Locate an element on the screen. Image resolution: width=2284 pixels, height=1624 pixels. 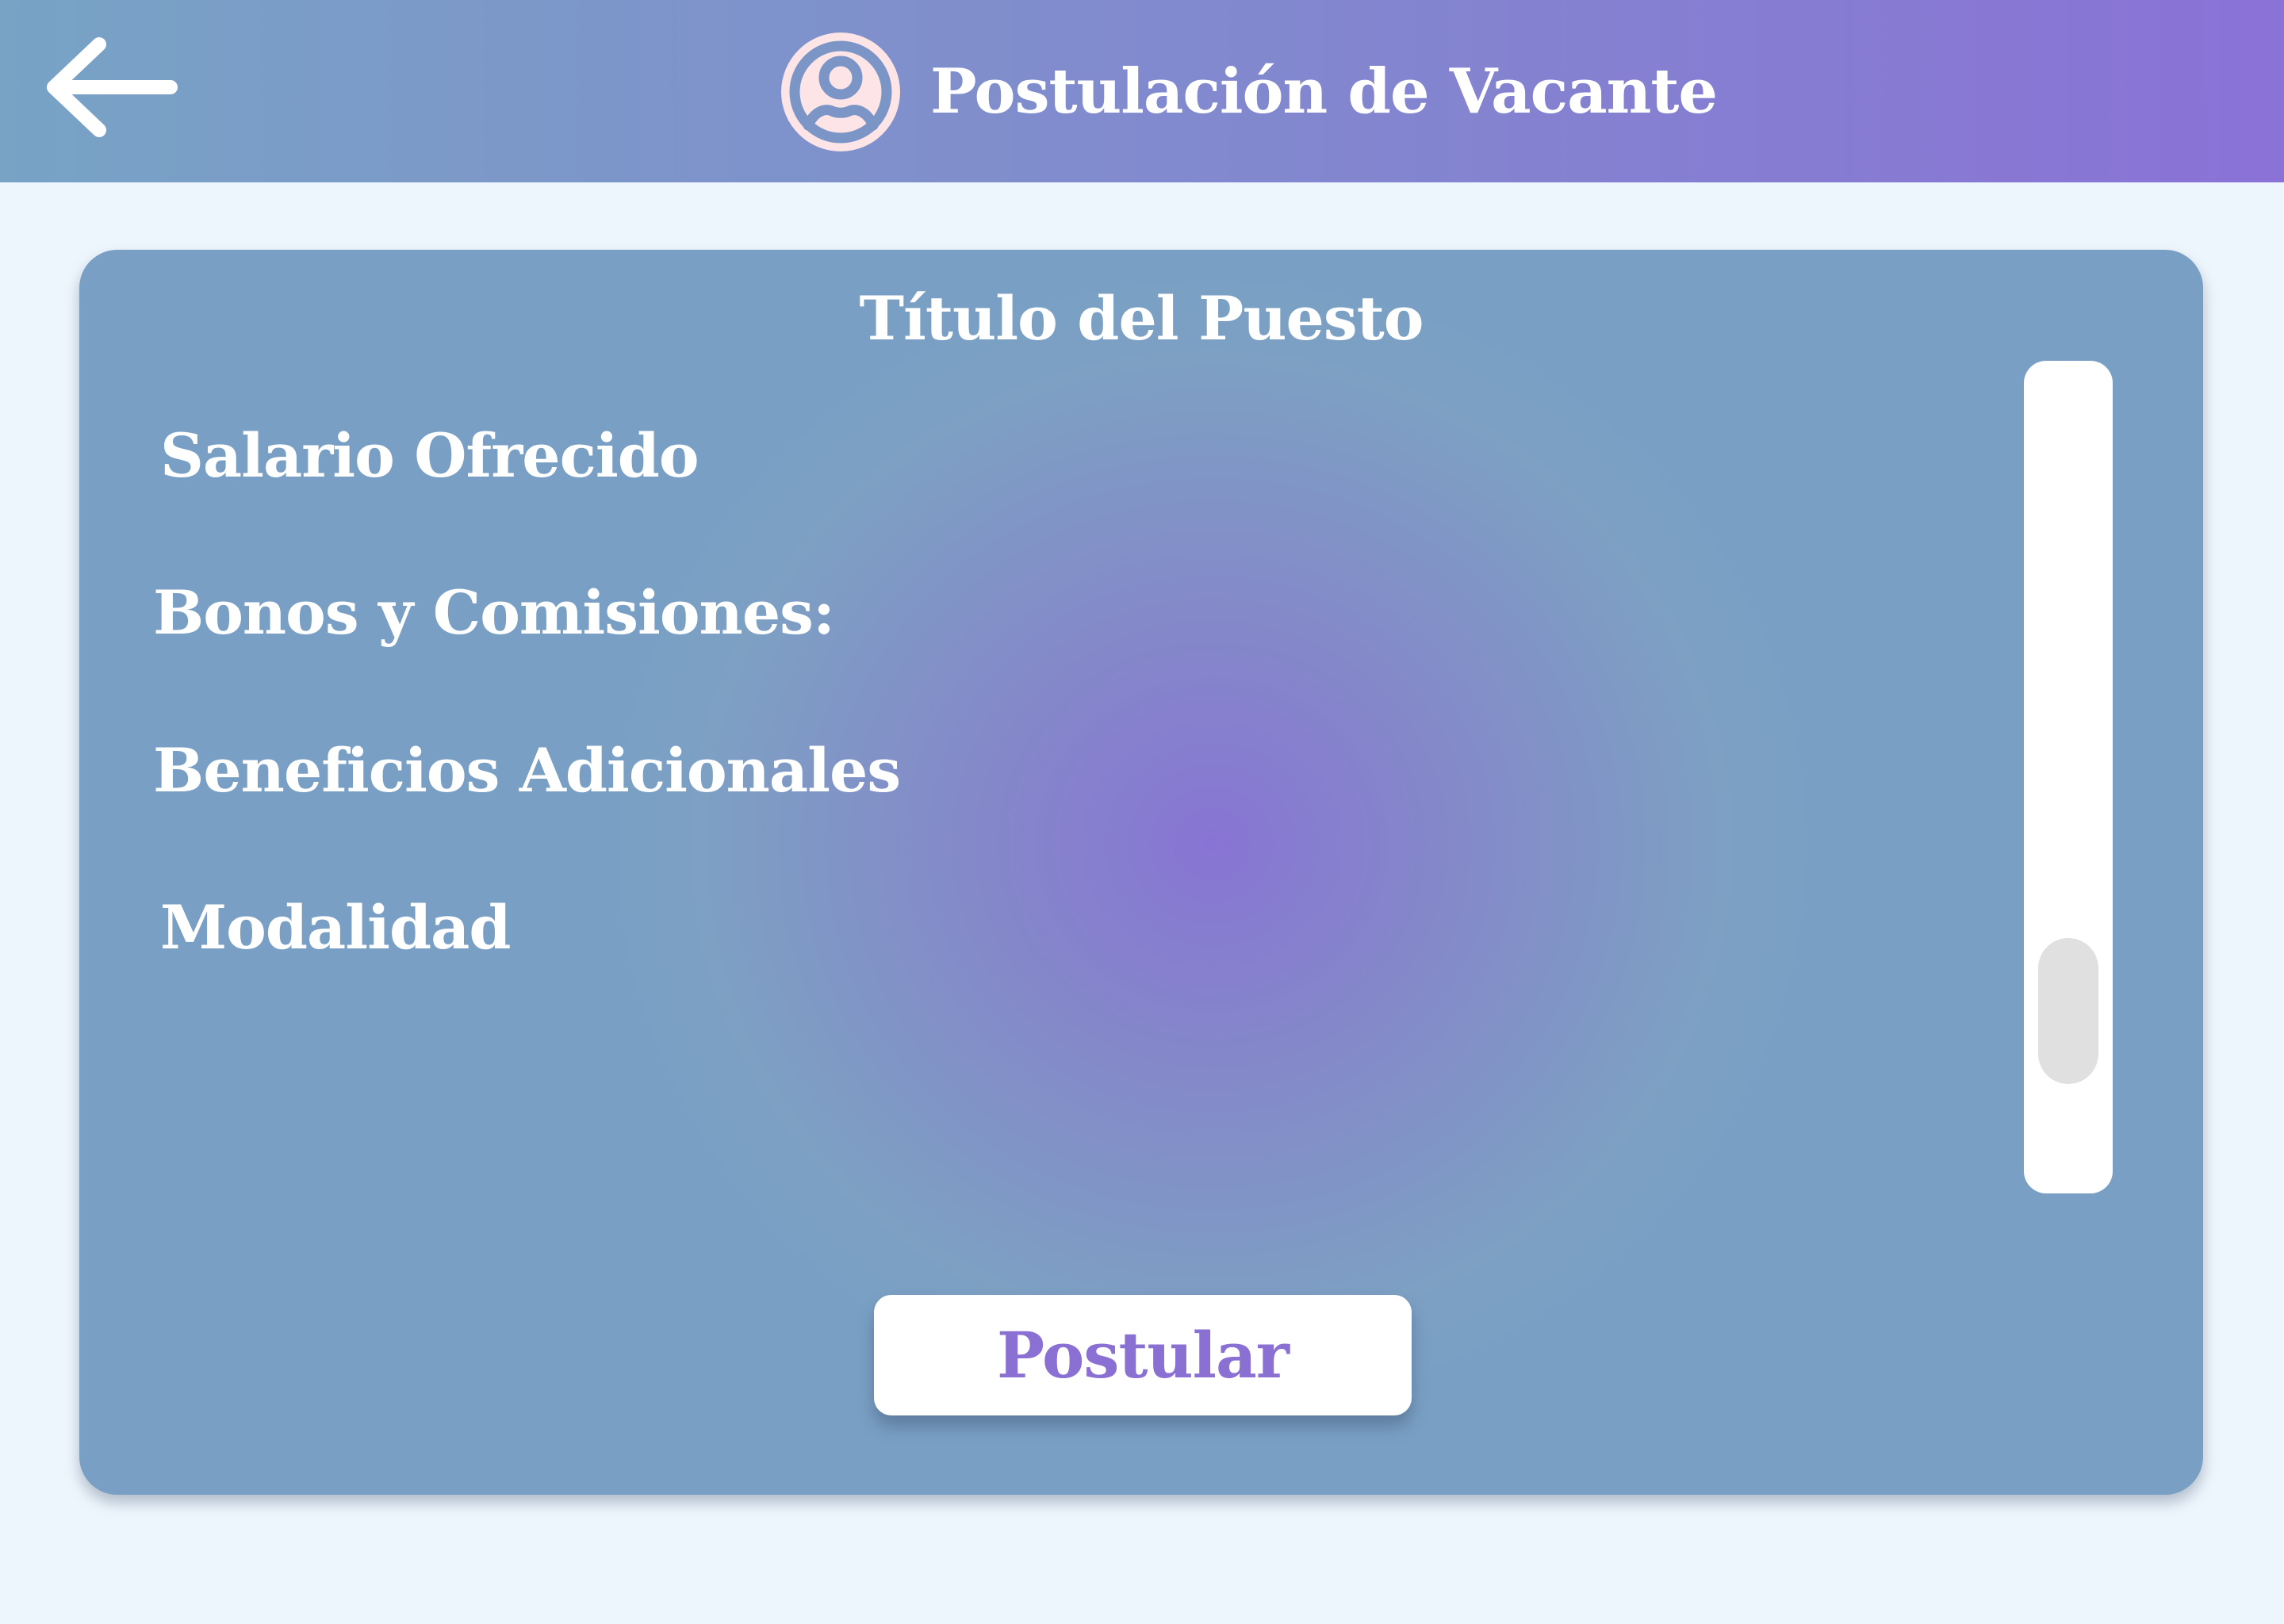
salary-field-label: Salario Ofrecido is located at coordinates (429, 455).